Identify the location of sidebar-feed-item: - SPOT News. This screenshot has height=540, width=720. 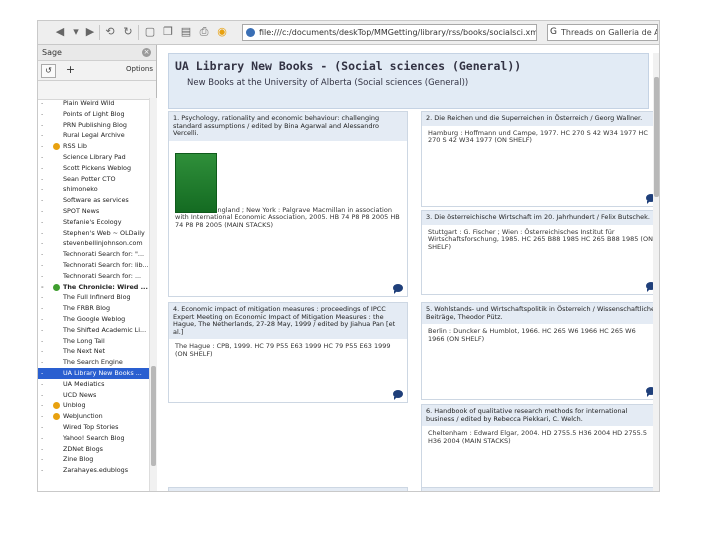
(93, 211).